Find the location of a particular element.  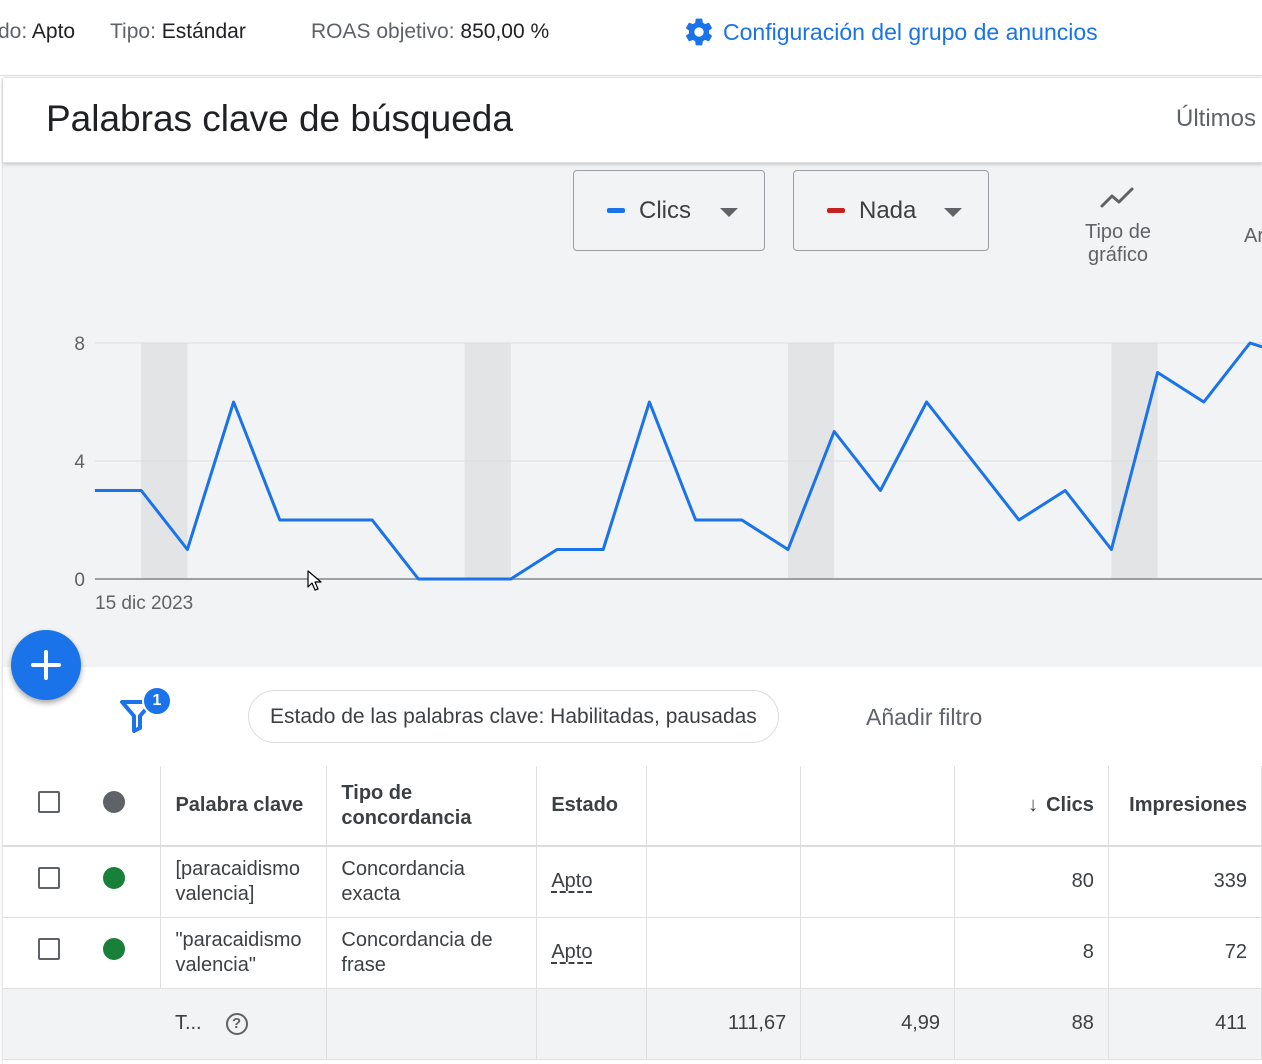

chart-option-label: Ar is located at coordinates (1253, 236).